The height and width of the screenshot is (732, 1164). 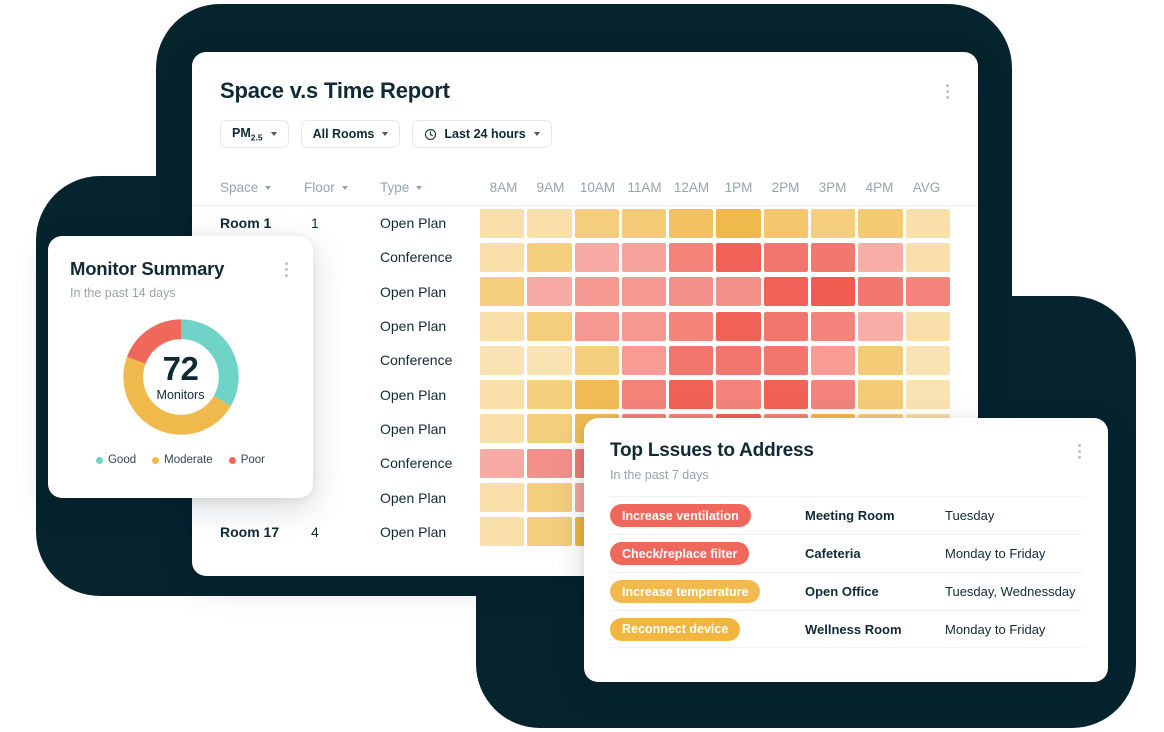 I want to click on status-badge: Check/replace filter, so click(x=680, y=553).